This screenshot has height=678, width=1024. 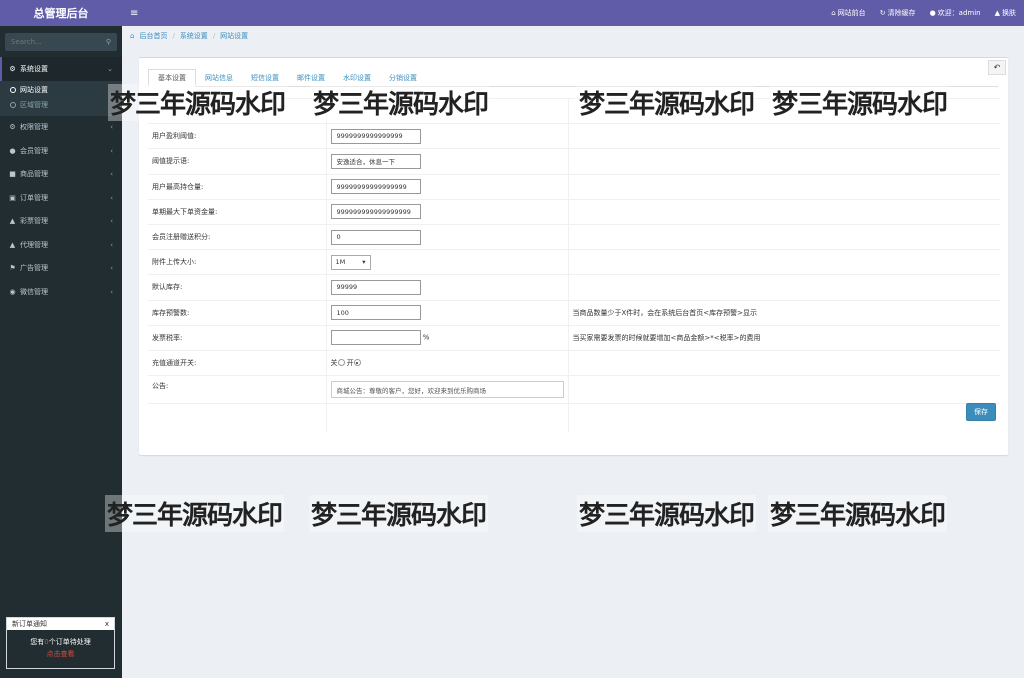 What do you see at coordinates (375, 237) in the screenshot?
I see `register-points-input` at bounding box center [375, 237].